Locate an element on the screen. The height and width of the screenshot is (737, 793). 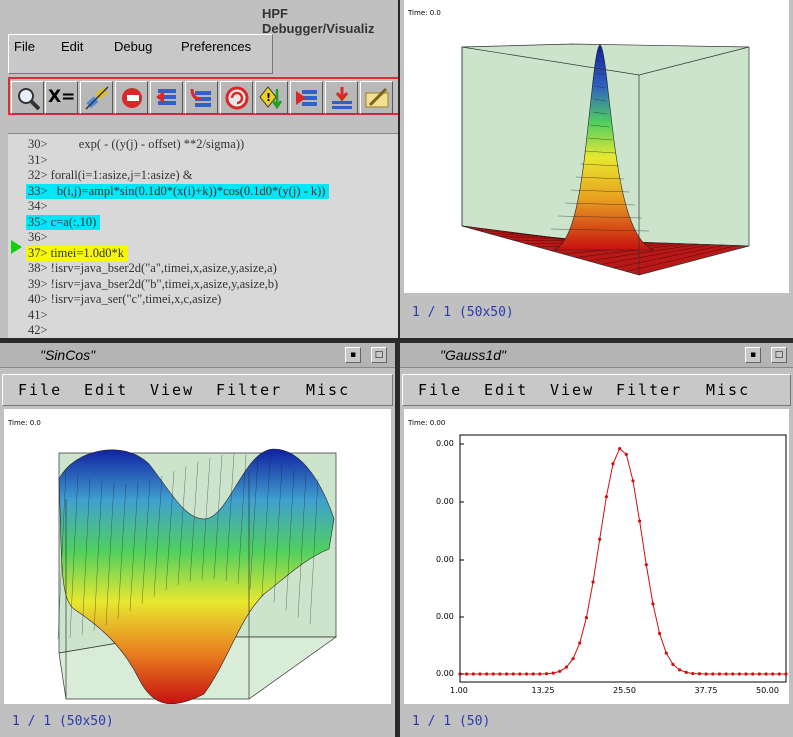
gauss1d-menu-view: View is located at coordinates (572, 390).